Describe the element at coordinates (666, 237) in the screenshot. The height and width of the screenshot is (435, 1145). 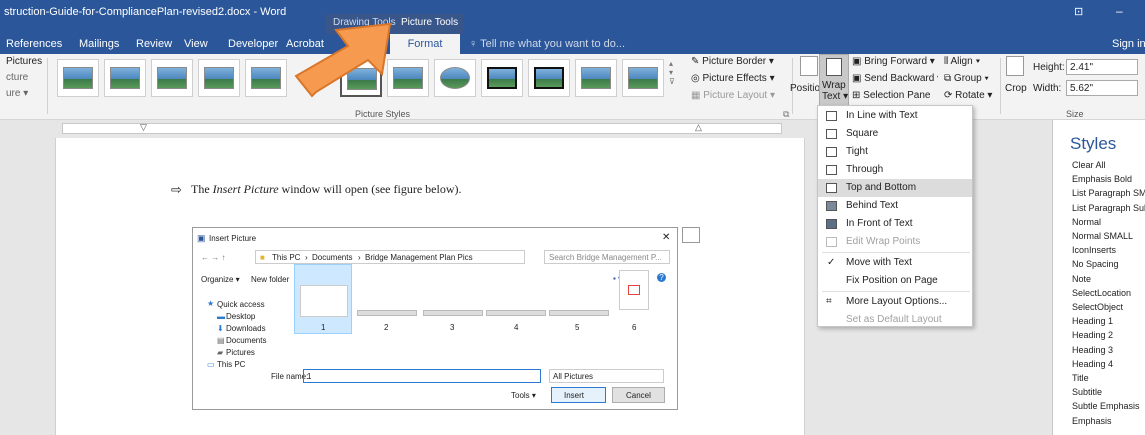
I see `dialog-close-icon: ✕` at that location.